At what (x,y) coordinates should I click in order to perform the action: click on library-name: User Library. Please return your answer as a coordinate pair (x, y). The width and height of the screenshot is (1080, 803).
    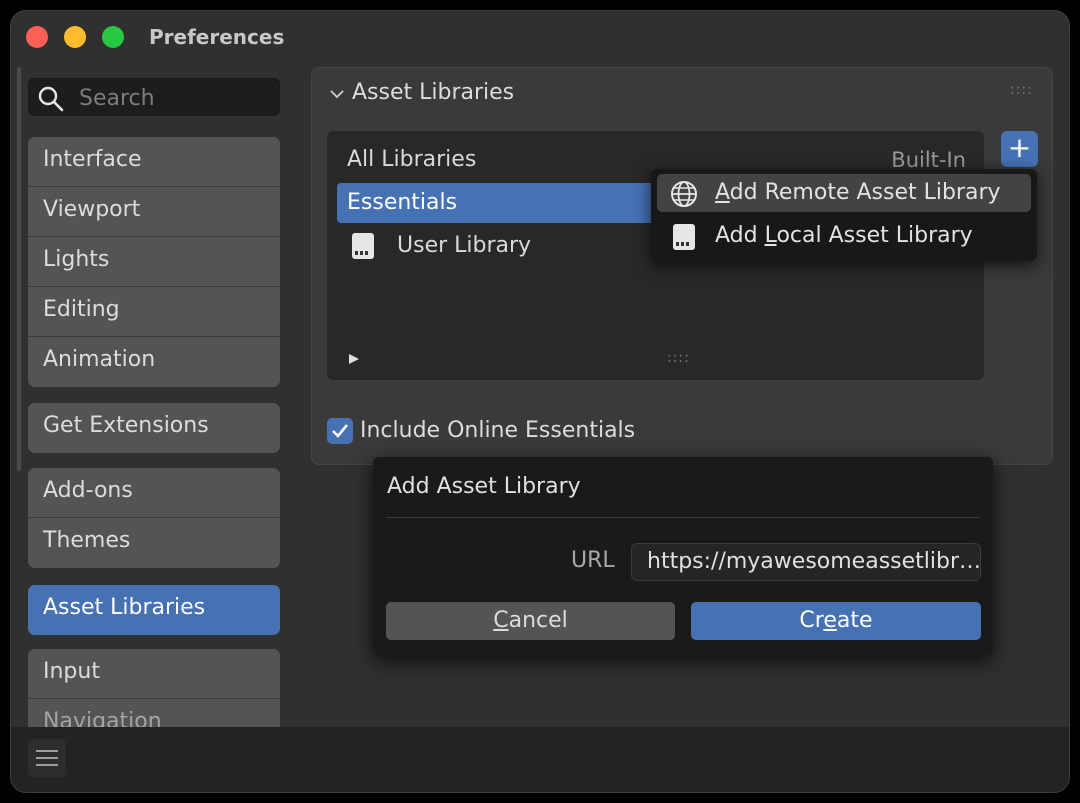
    Looking at the image, I should click on (464, 245).